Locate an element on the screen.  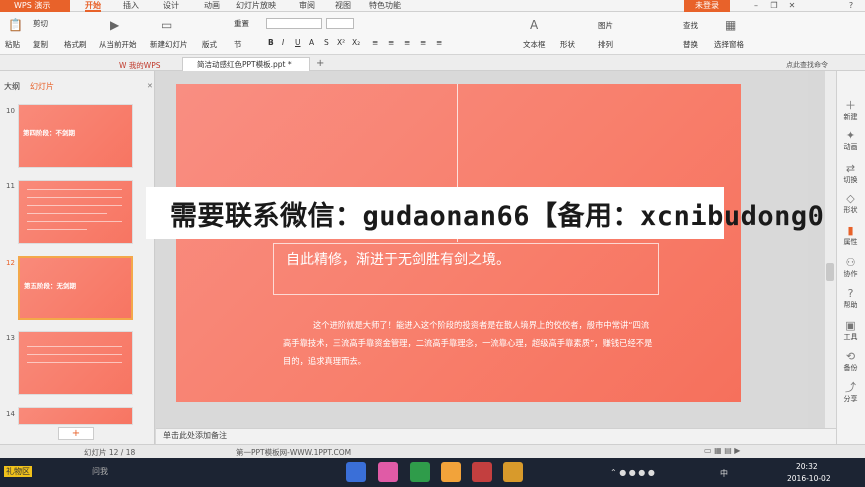
sidebar-item-share: ⤴ 分享 is located at coordinates (850, 393).